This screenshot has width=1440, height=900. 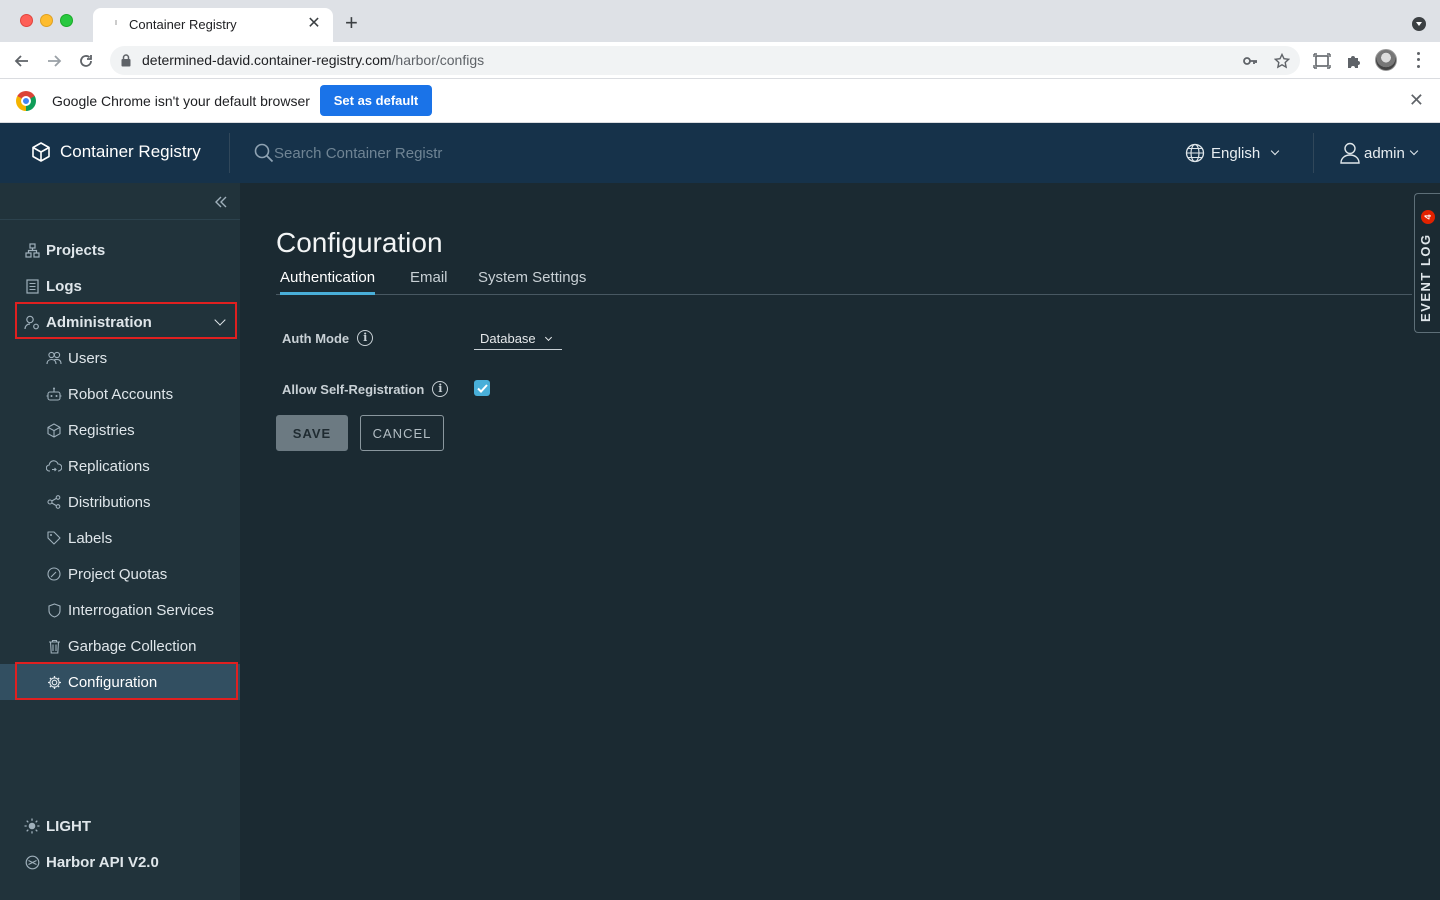 I want to click on browser-menu-icon, so click(x=1418, y=60).